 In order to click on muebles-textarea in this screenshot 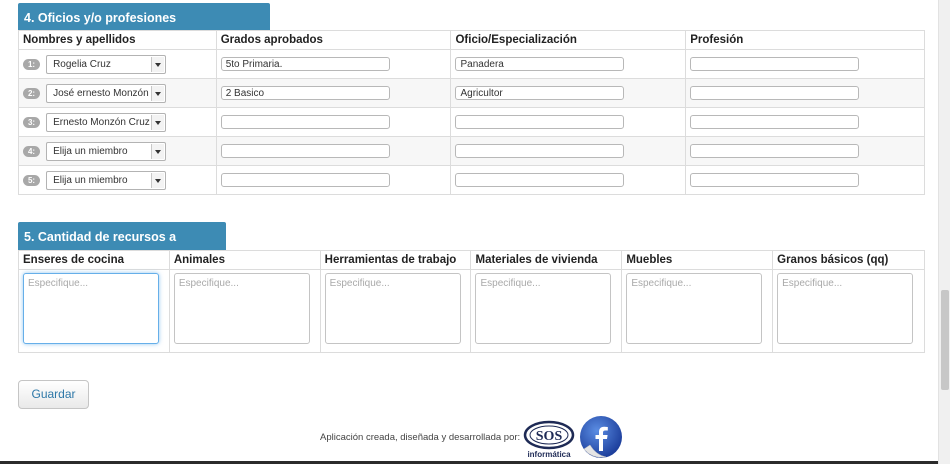, I will do `click(694, 308)`.